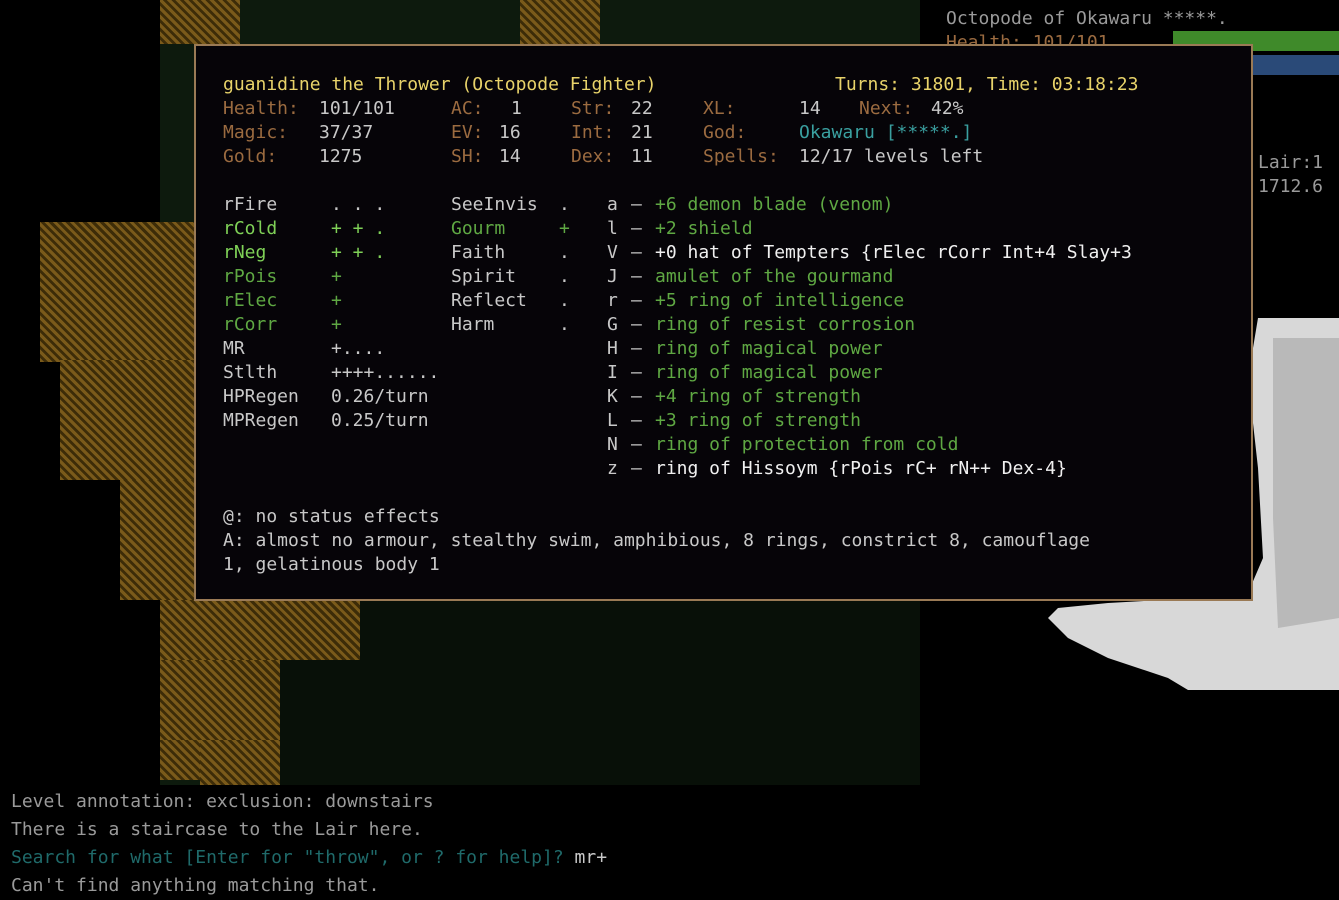  What do you see at coordinates (1291, 186) in the screenshot?
I see `sidebar-time: 1712.6` at bounding box center [1291, 186].